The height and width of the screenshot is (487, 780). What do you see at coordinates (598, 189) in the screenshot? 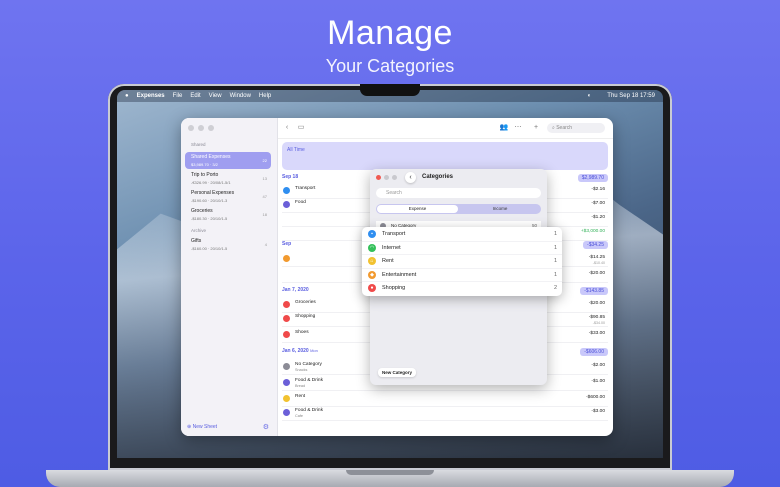
I see `row-amount: -$2.16` at bounding box center [598, 189].